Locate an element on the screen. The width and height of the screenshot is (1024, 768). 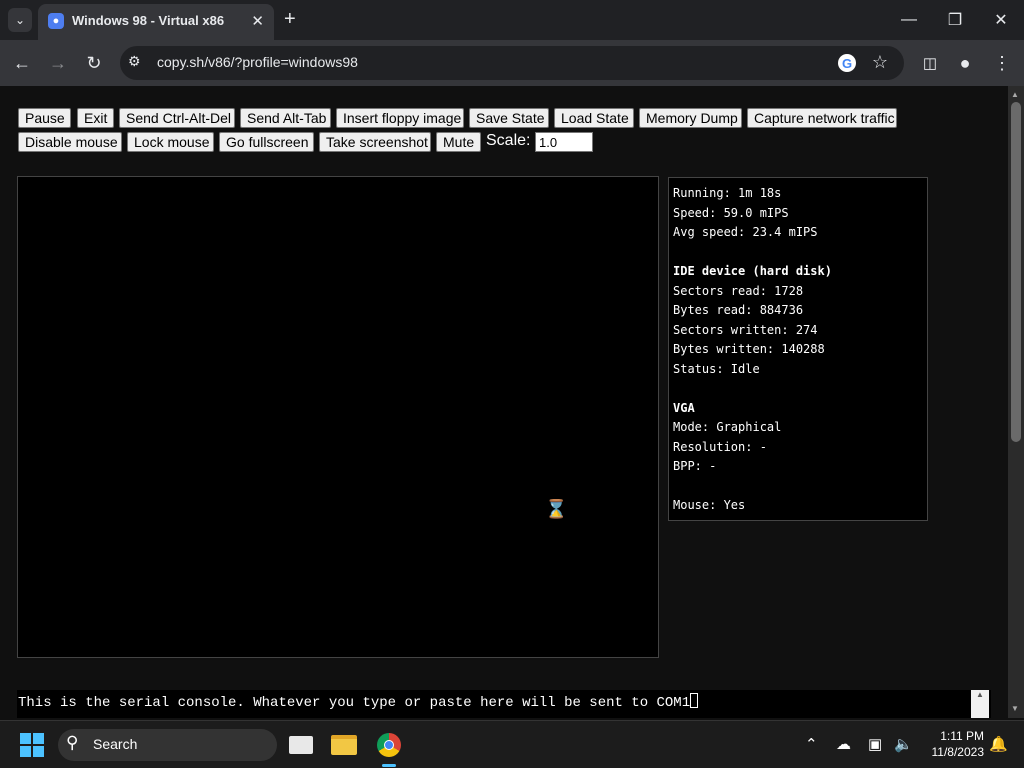
text-cursor is located at coordinates (694, 700).